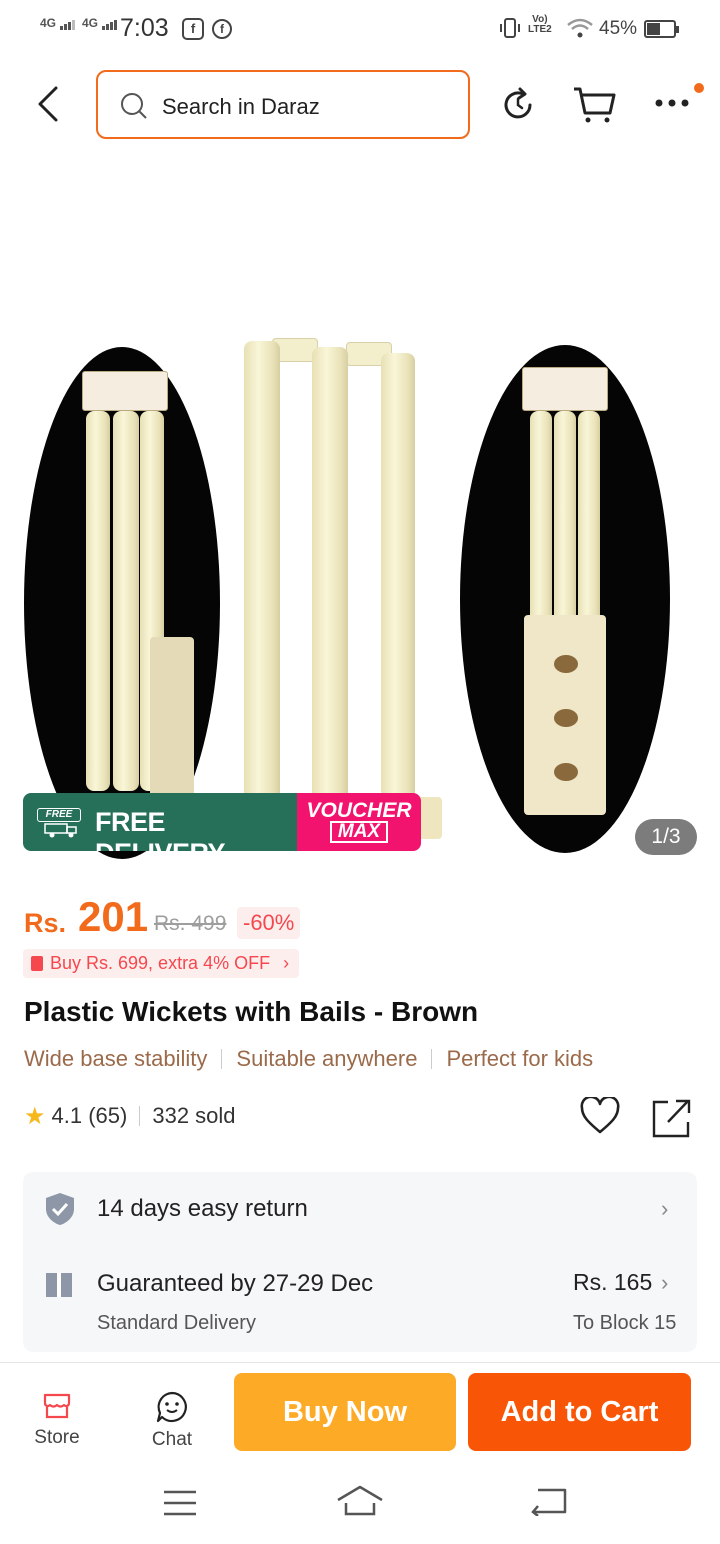  Describe the element at coordinates (172, 1439) in the screenshot. I see `chat-label: Chat` at that location.